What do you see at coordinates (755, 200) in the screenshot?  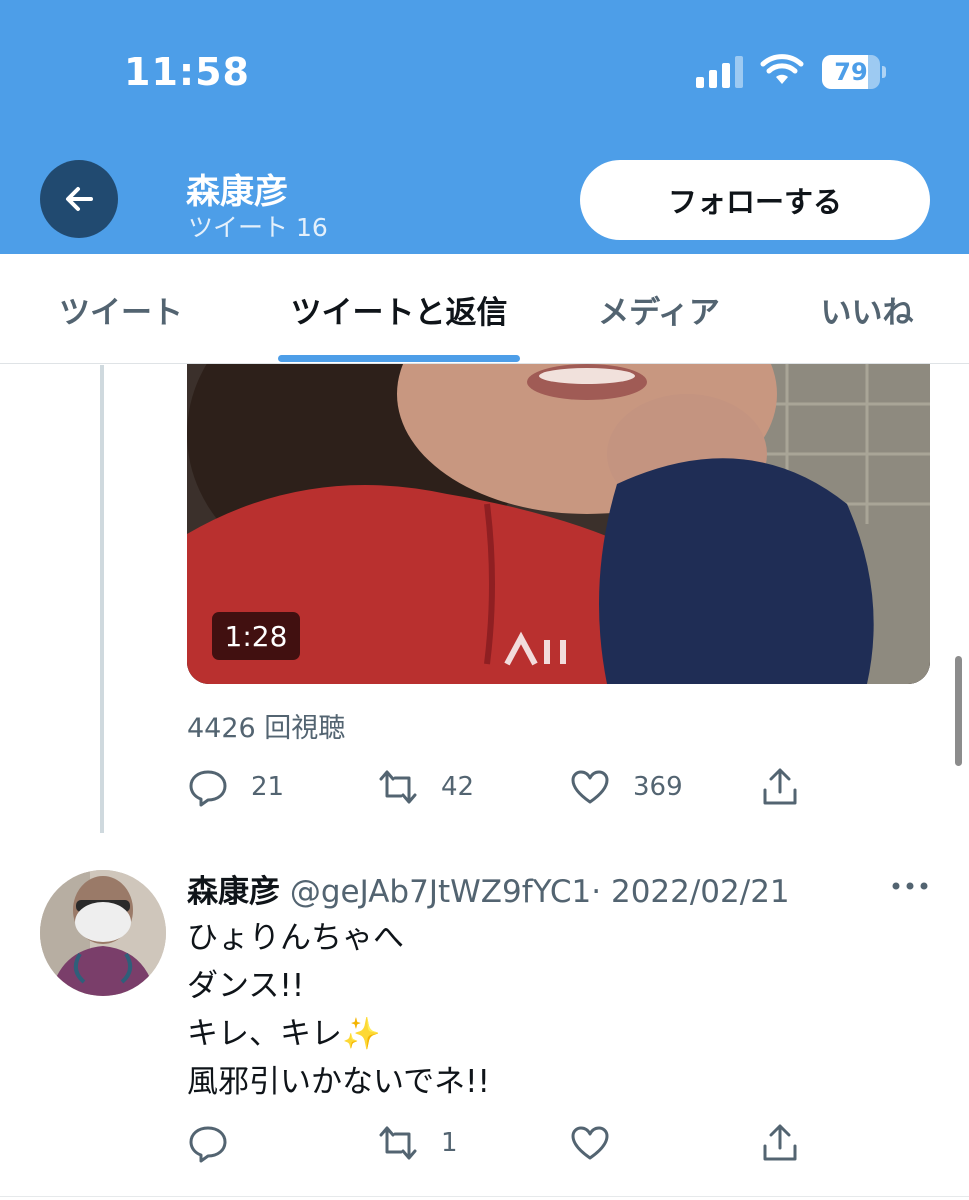 I see `follow-button: フォローする` at bounding box center [755, 200].